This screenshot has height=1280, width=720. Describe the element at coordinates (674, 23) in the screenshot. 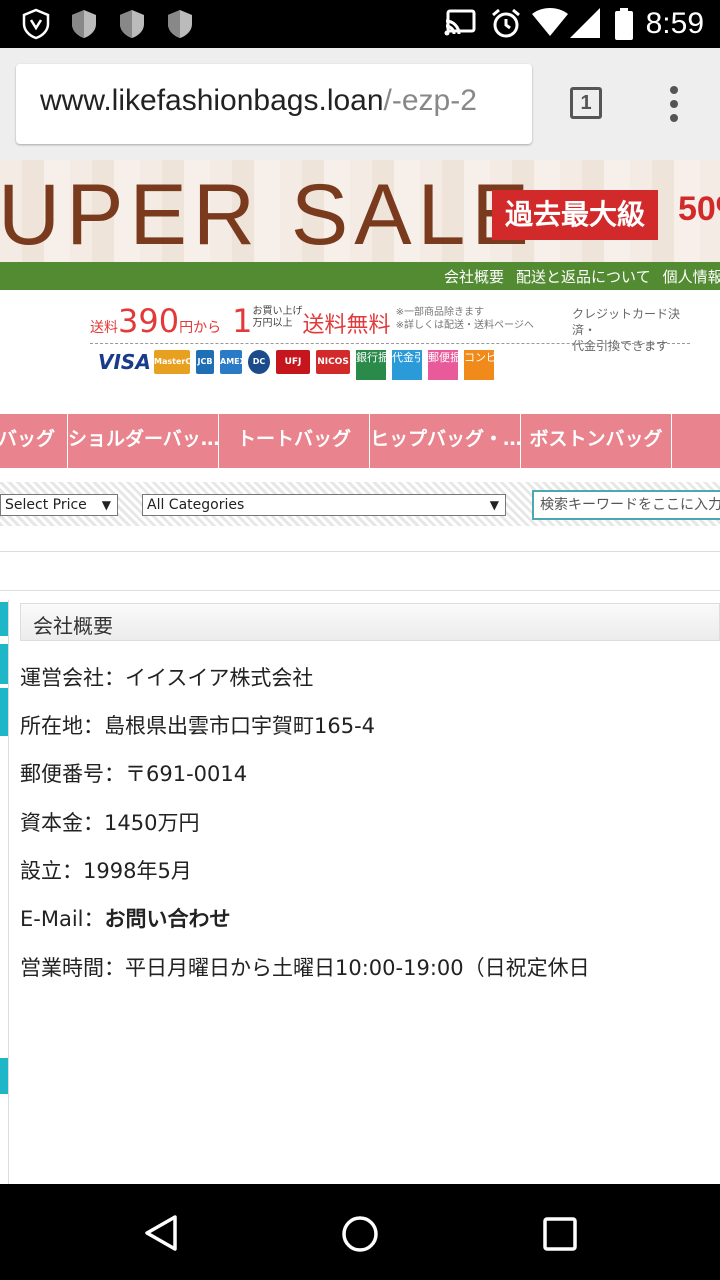

I see `clock: 8:59` at that location.